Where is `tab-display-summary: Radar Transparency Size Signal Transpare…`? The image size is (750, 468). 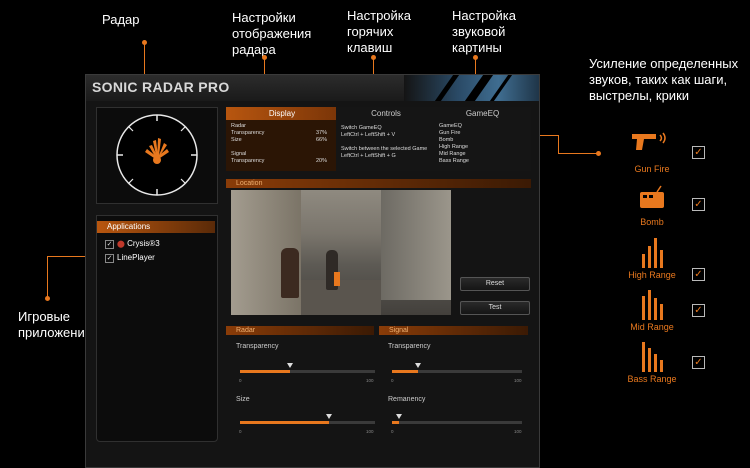
tab-display-summary: Radar Transparency Size Signal Transpare… is located at coordinates (248, 143).